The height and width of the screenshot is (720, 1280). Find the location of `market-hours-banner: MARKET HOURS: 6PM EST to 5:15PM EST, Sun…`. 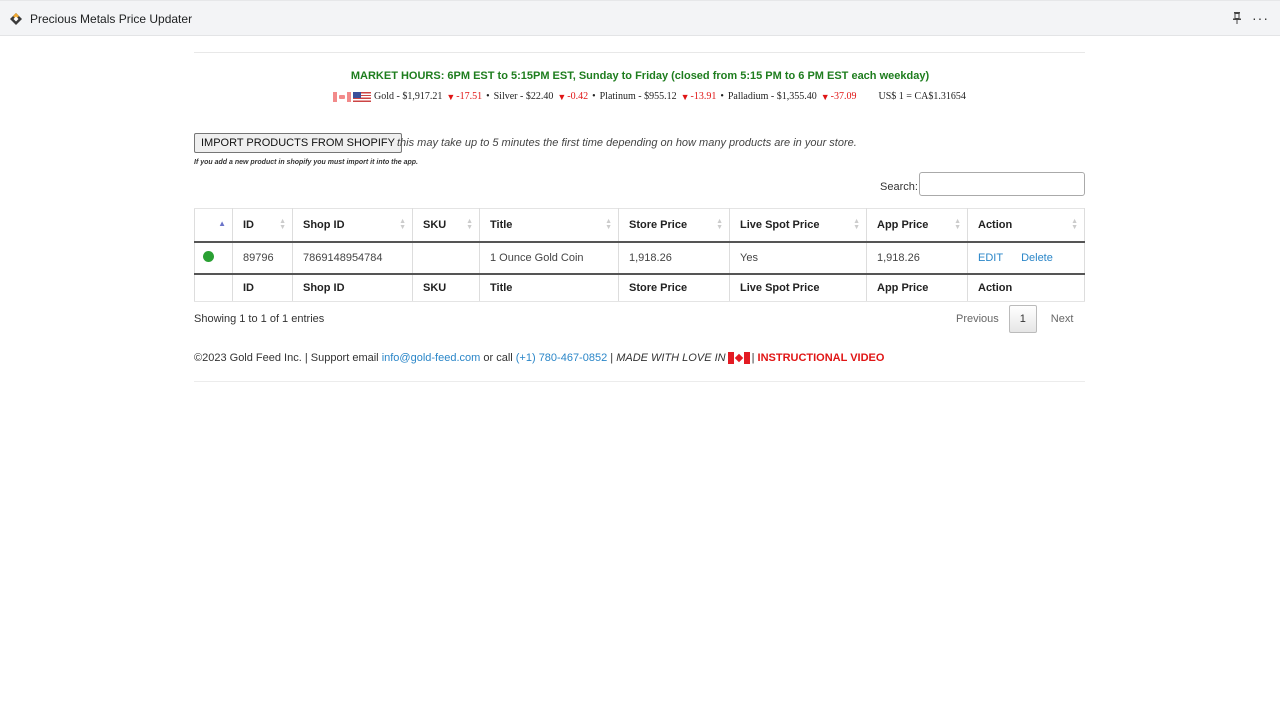

market-hours-banner: MARKET HOURS: 6PM EST to 5:15PM EST, Sun… is located at coordinates (640, 76).